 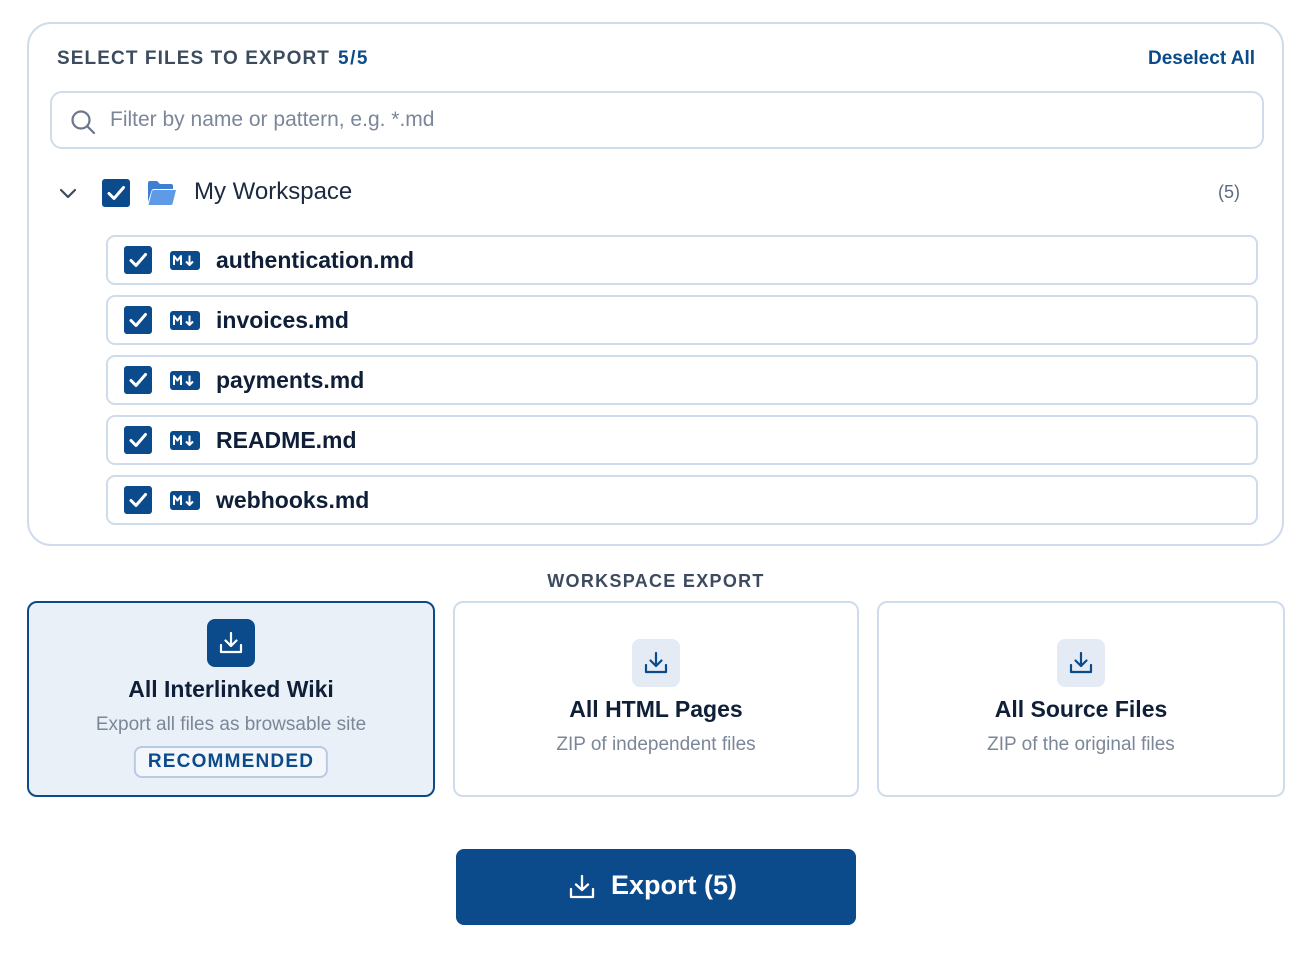 What do you see at coordinates (674, 885) in the screenshot?
I see `export-button-label: Export (5)` at bounding box center [674, 885].